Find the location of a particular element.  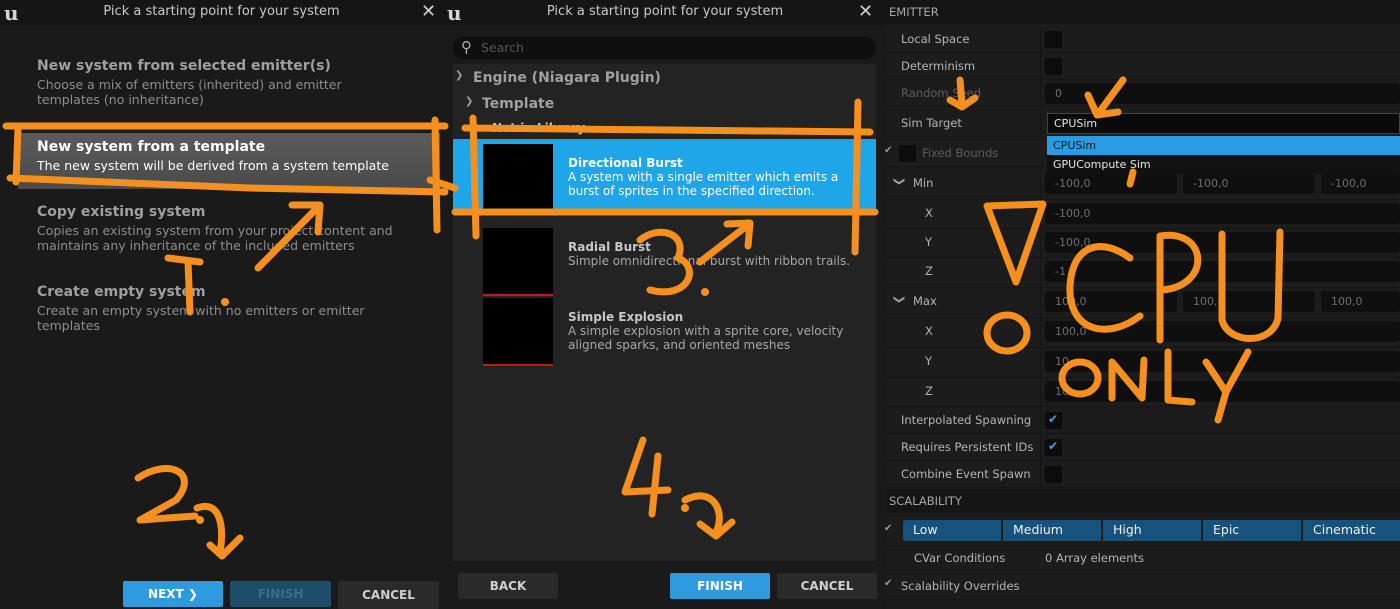

min-z-value: -1 is located at coordinates (1222, 271).